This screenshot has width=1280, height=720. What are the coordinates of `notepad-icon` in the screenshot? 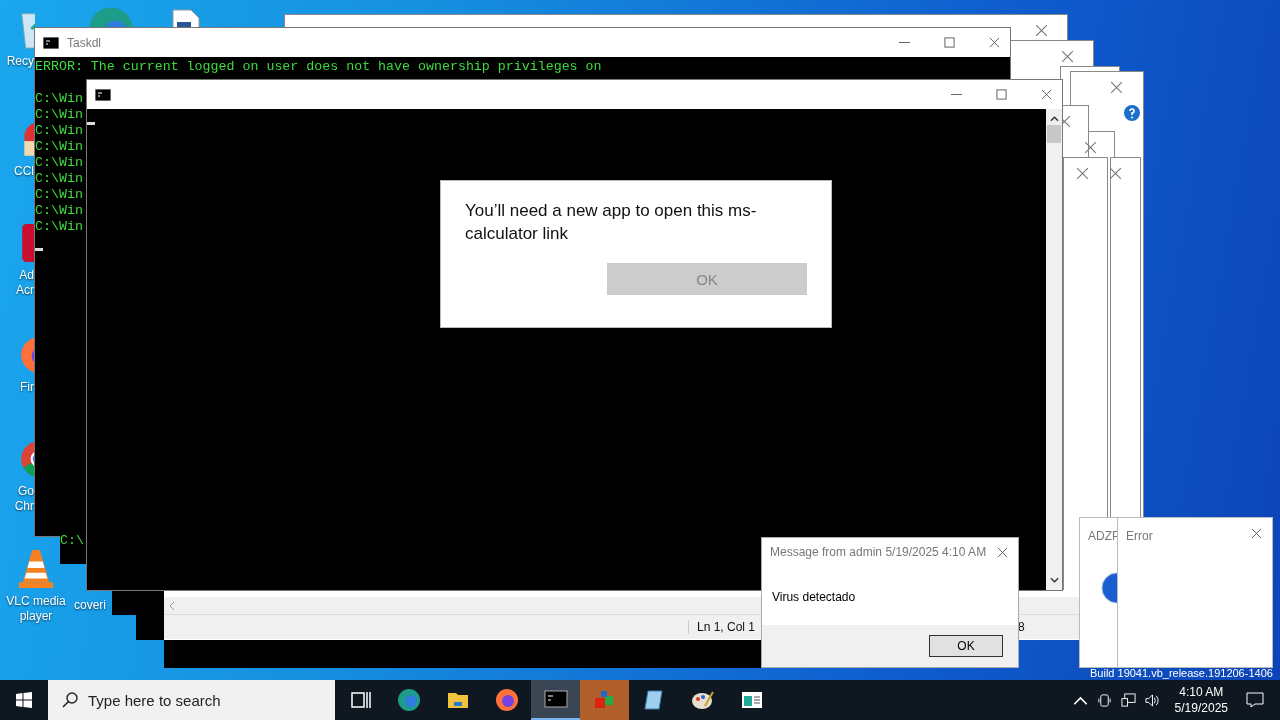 It's located at (653, 700).